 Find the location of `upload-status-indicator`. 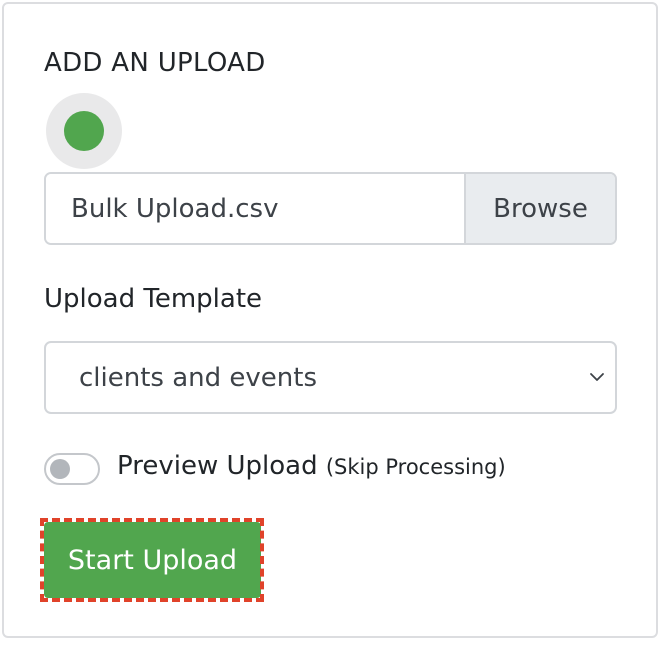

upload-status-indicator is located at coordinates (84, 131).